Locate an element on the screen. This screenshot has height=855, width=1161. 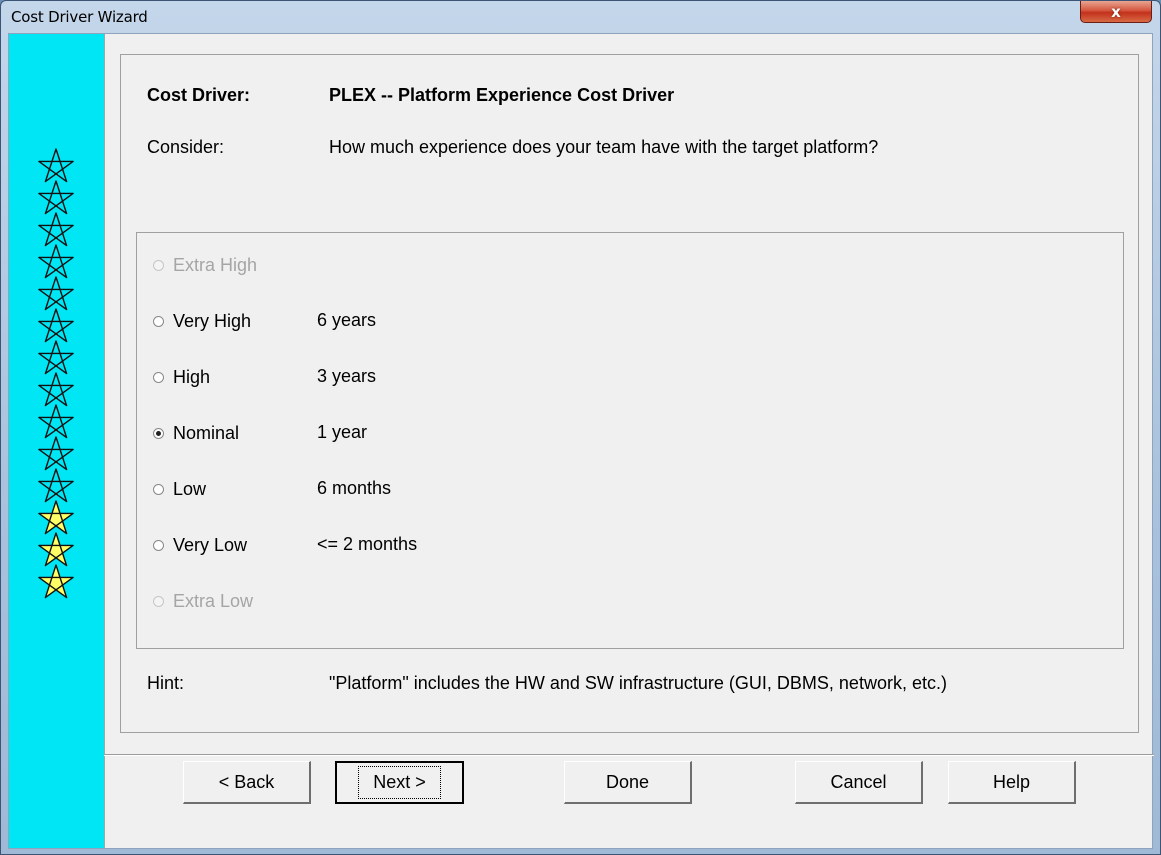
filled-star-icon is located at coordinates (56, 582).